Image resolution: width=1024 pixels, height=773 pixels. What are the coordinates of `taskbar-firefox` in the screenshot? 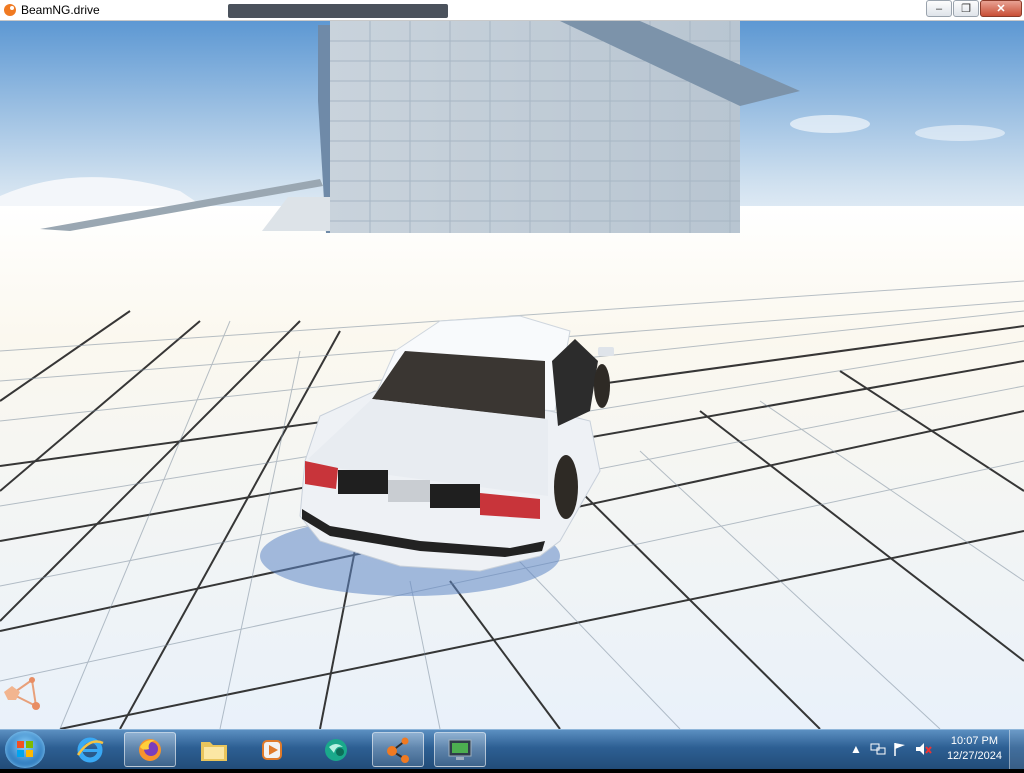 It's located at (150, 749).